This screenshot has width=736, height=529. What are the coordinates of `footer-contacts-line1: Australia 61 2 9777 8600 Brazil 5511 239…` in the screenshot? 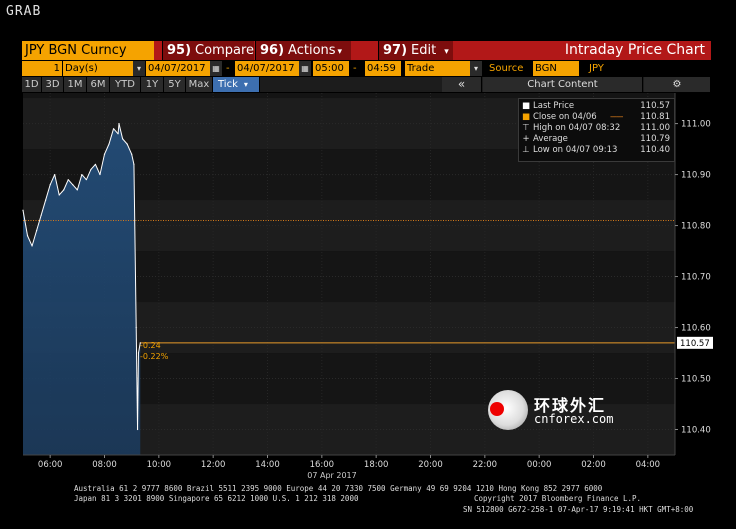 It's located at (338, 488).